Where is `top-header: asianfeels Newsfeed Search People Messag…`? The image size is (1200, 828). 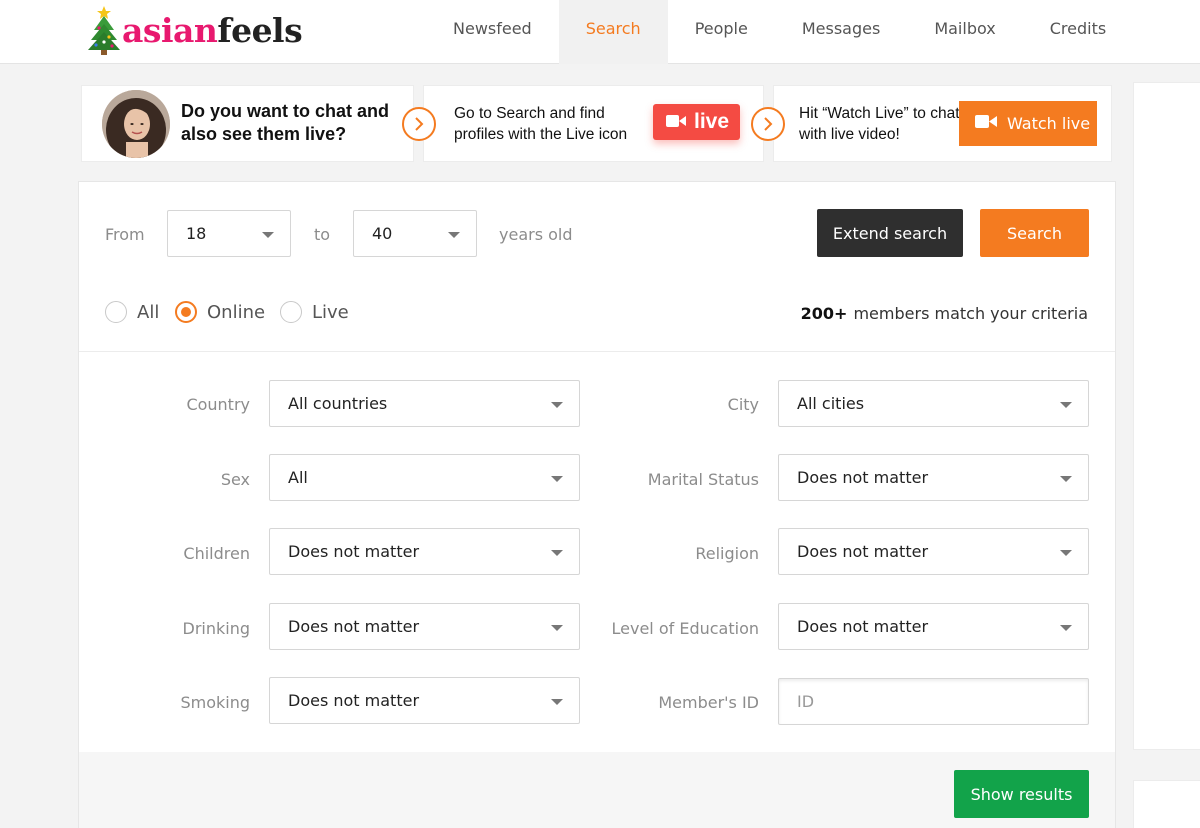 top-header: asianfeels Newsfeed Search People Messag… is located at coordinates (600, 32).